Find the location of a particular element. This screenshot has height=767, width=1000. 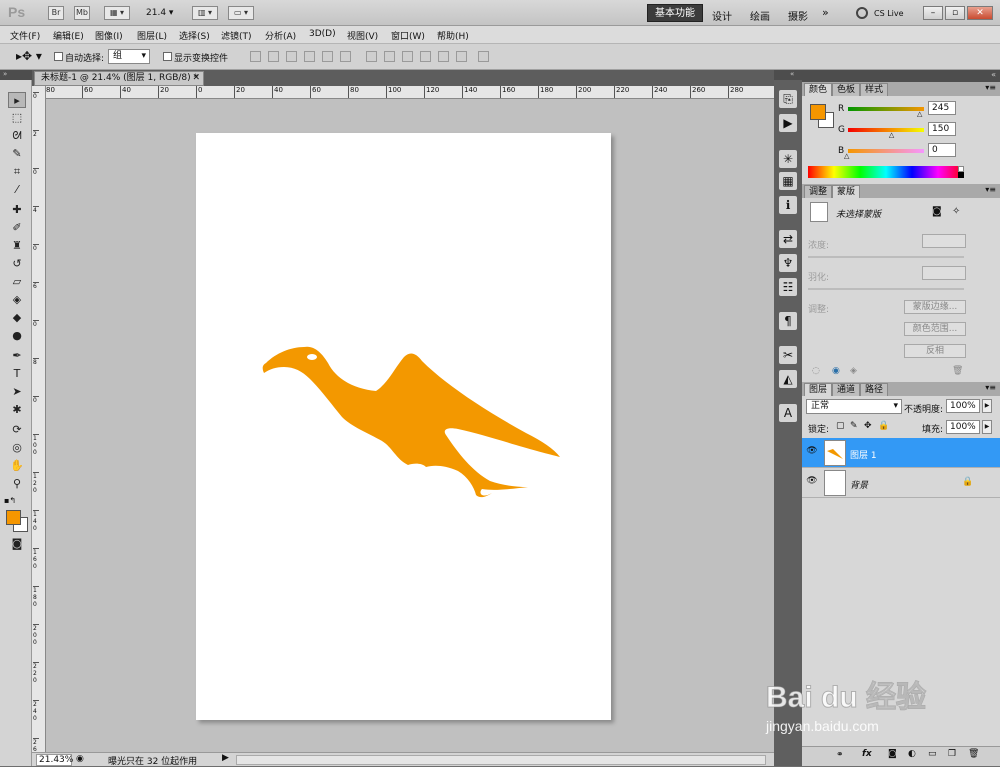

lock-position-icon: ✥ is located at coordinates (868, 426).